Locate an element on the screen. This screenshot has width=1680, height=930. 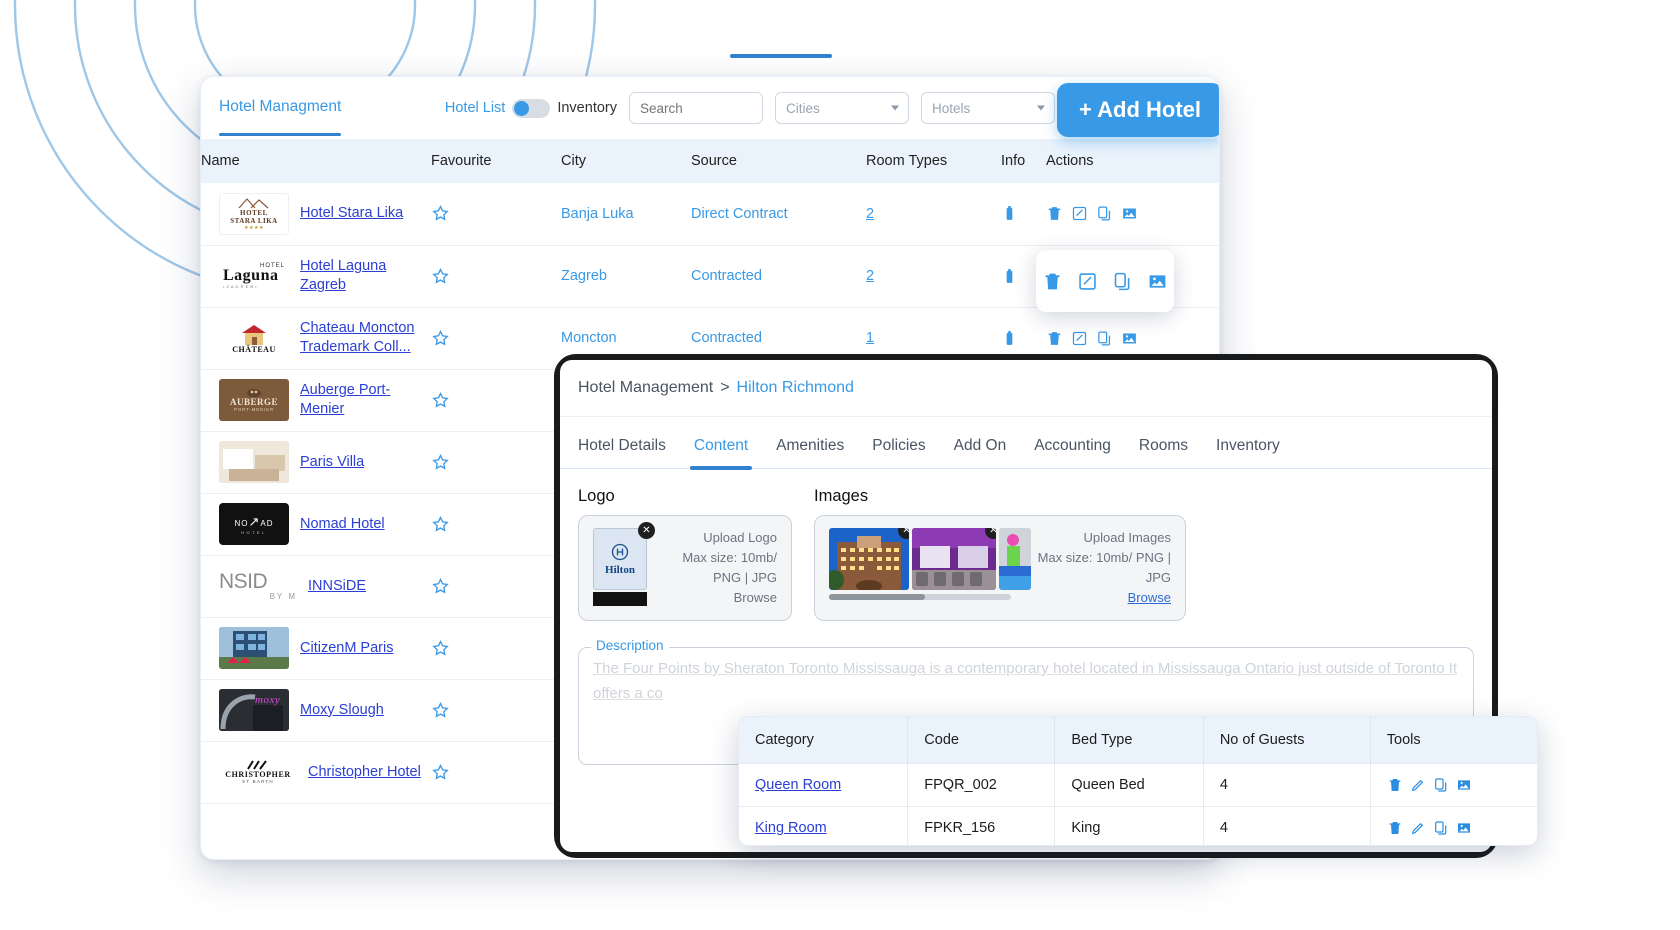
toggle-switch is located at coordinates (531, 108).